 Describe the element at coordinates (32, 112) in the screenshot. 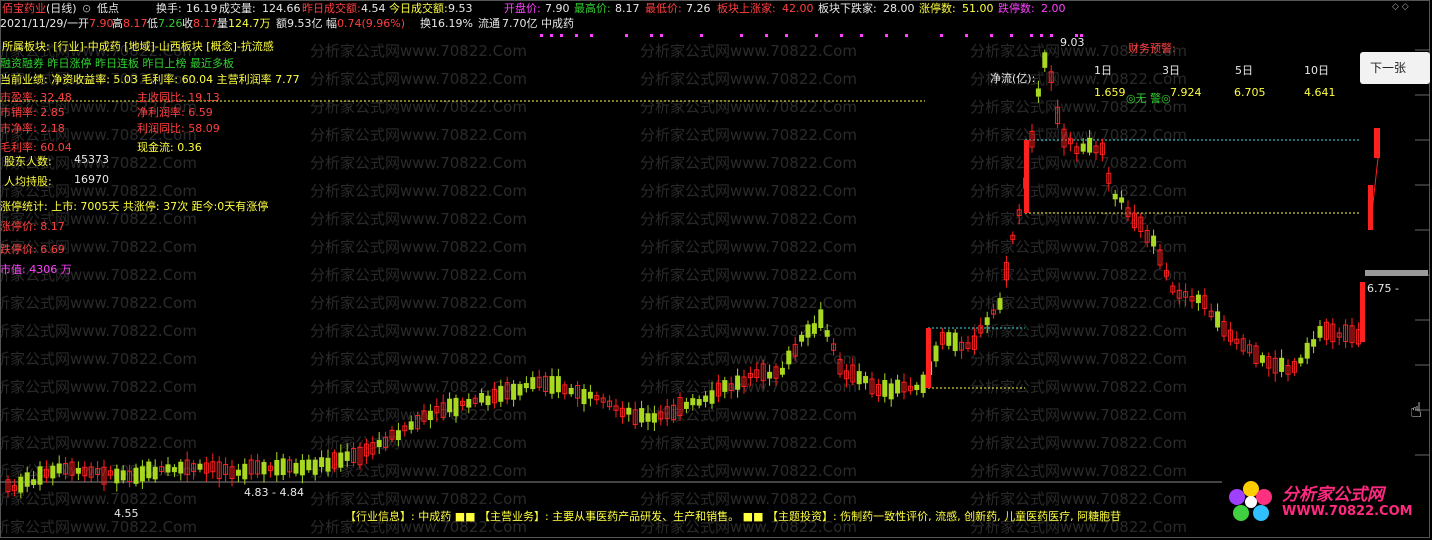

I see `ps-value: 市销率: 2.85` at that location.